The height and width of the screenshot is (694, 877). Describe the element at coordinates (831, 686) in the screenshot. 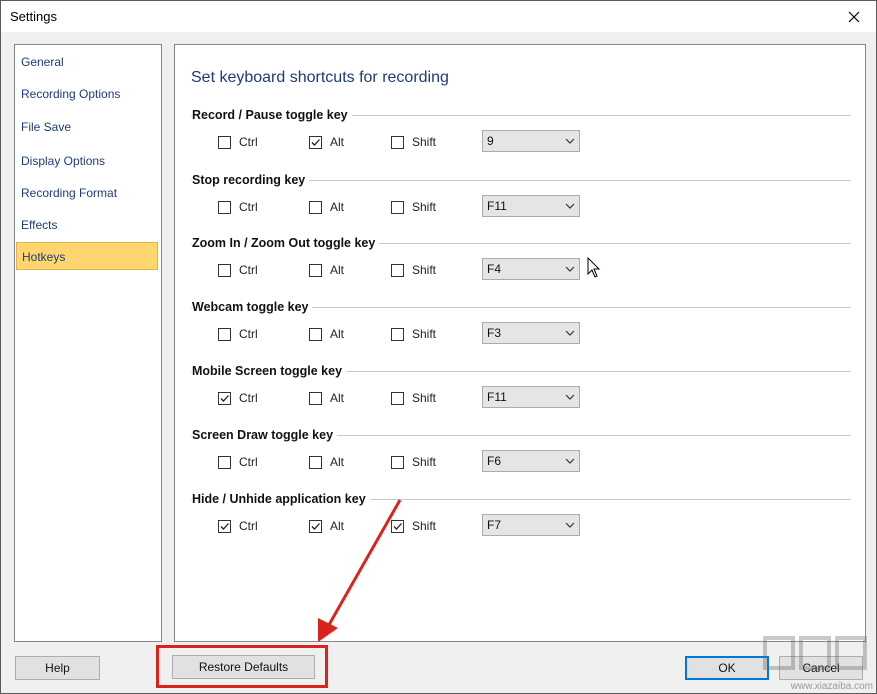

I see `watermark-text: www.xiazaiba.com` at that location.